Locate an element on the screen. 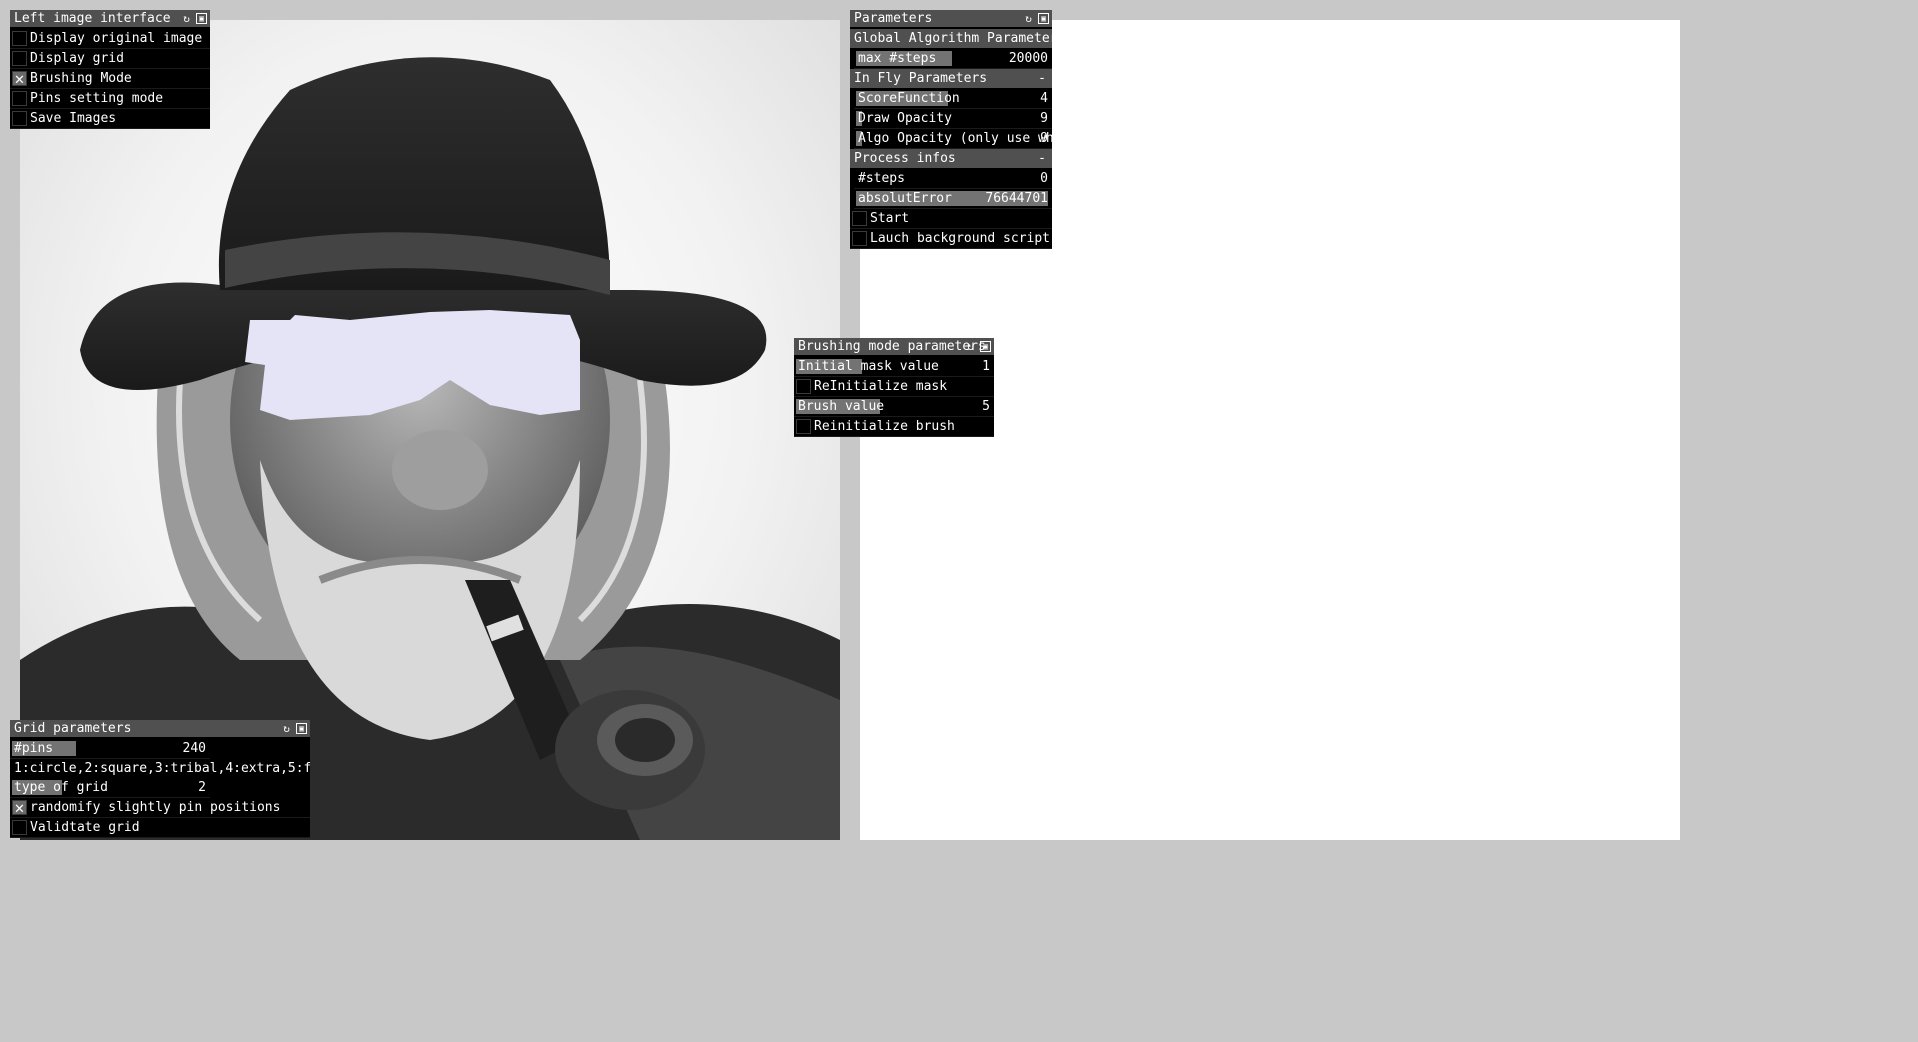  randomify-pins-toggle: ✕ randomify slightly pin positions is located at coordinates (160, 808).